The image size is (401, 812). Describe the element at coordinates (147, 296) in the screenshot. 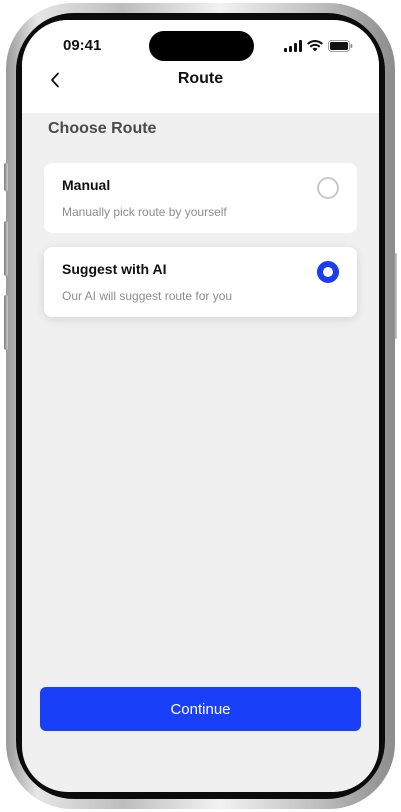

I see `option-description: Our AI will suggest route for you` at that location.